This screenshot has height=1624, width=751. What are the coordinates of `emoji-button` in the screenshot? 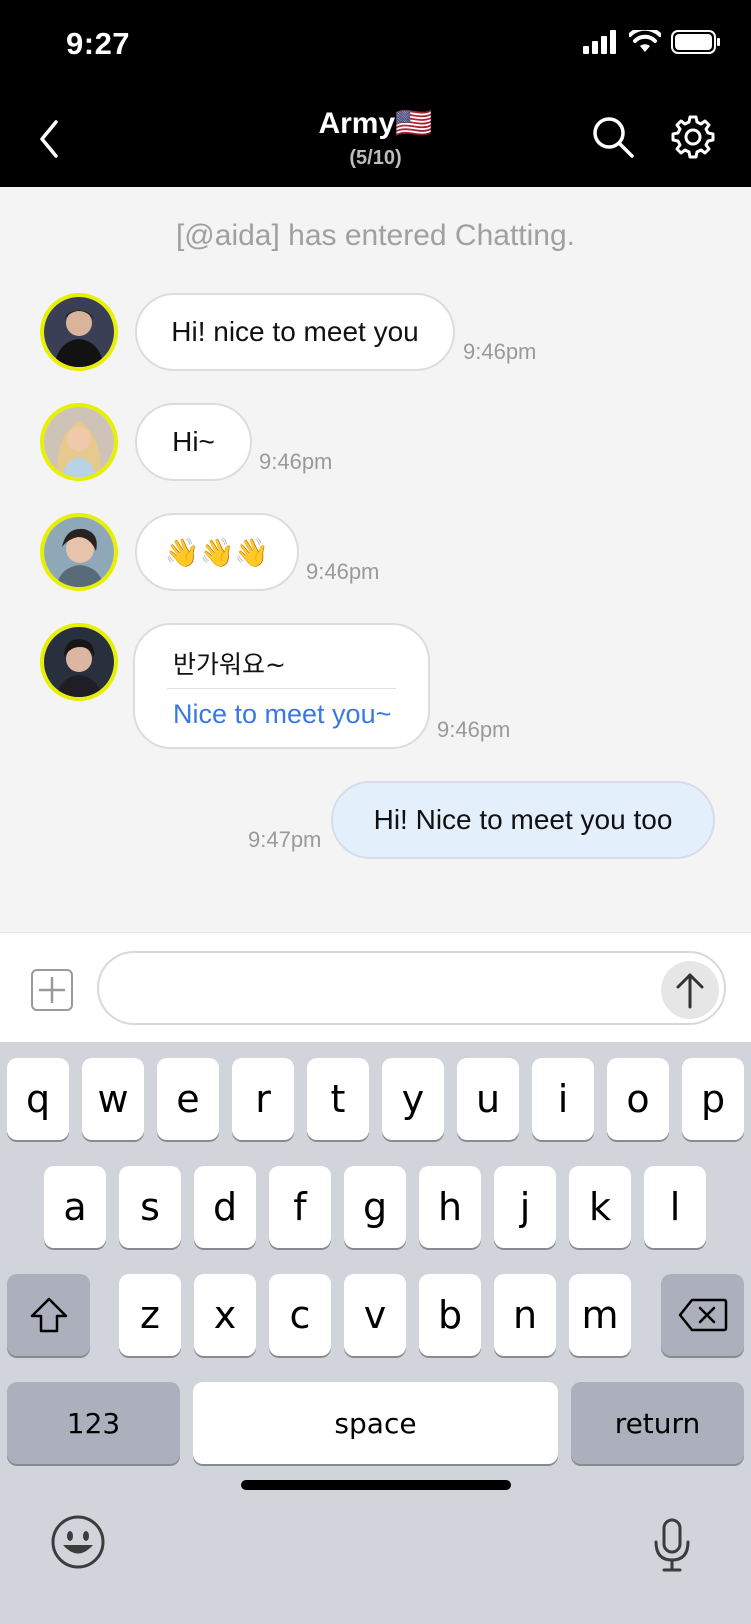 It's located at (78, 1542).